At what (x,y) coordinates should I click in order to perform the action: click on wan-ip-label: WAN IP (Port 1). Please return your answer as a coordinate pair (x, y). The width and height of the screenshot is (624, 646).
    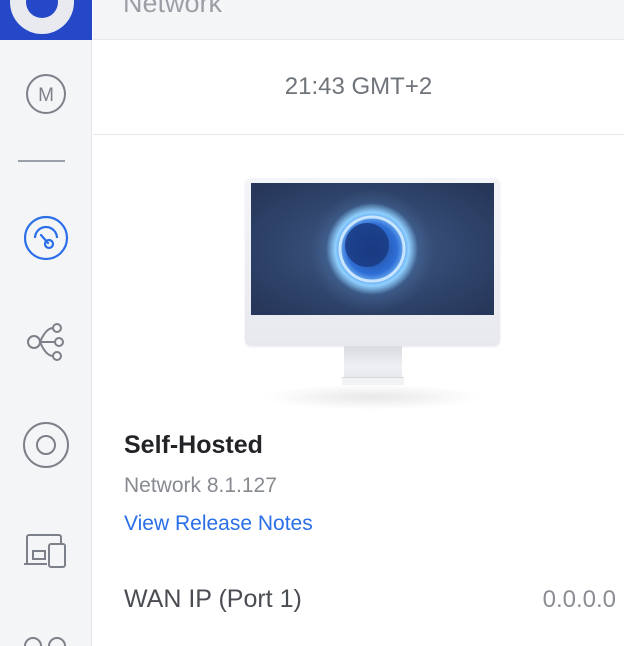
    Looking at the image, I should click on (213, 599).